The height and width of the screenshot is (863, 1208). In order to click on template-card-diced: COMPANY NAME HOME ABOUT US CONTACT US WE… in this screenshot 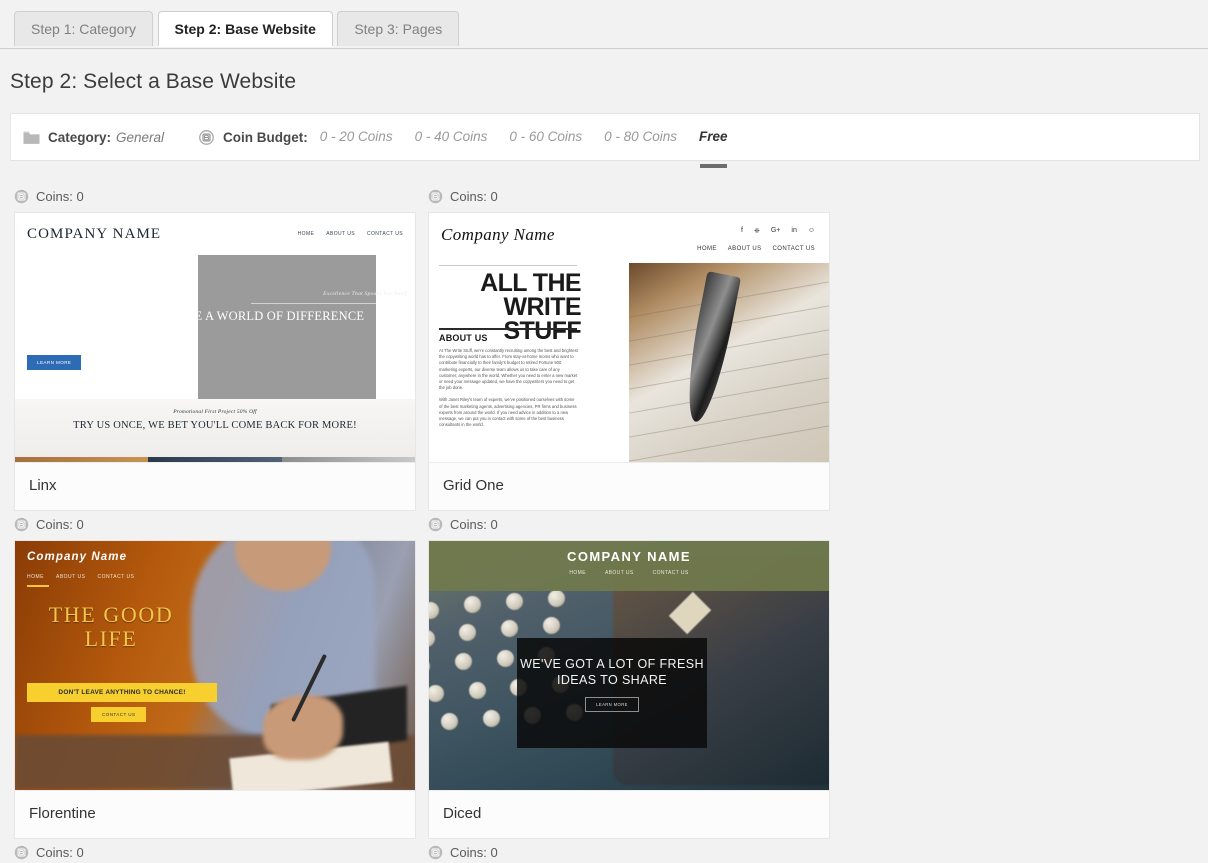, I will do `click(629, 689)`.